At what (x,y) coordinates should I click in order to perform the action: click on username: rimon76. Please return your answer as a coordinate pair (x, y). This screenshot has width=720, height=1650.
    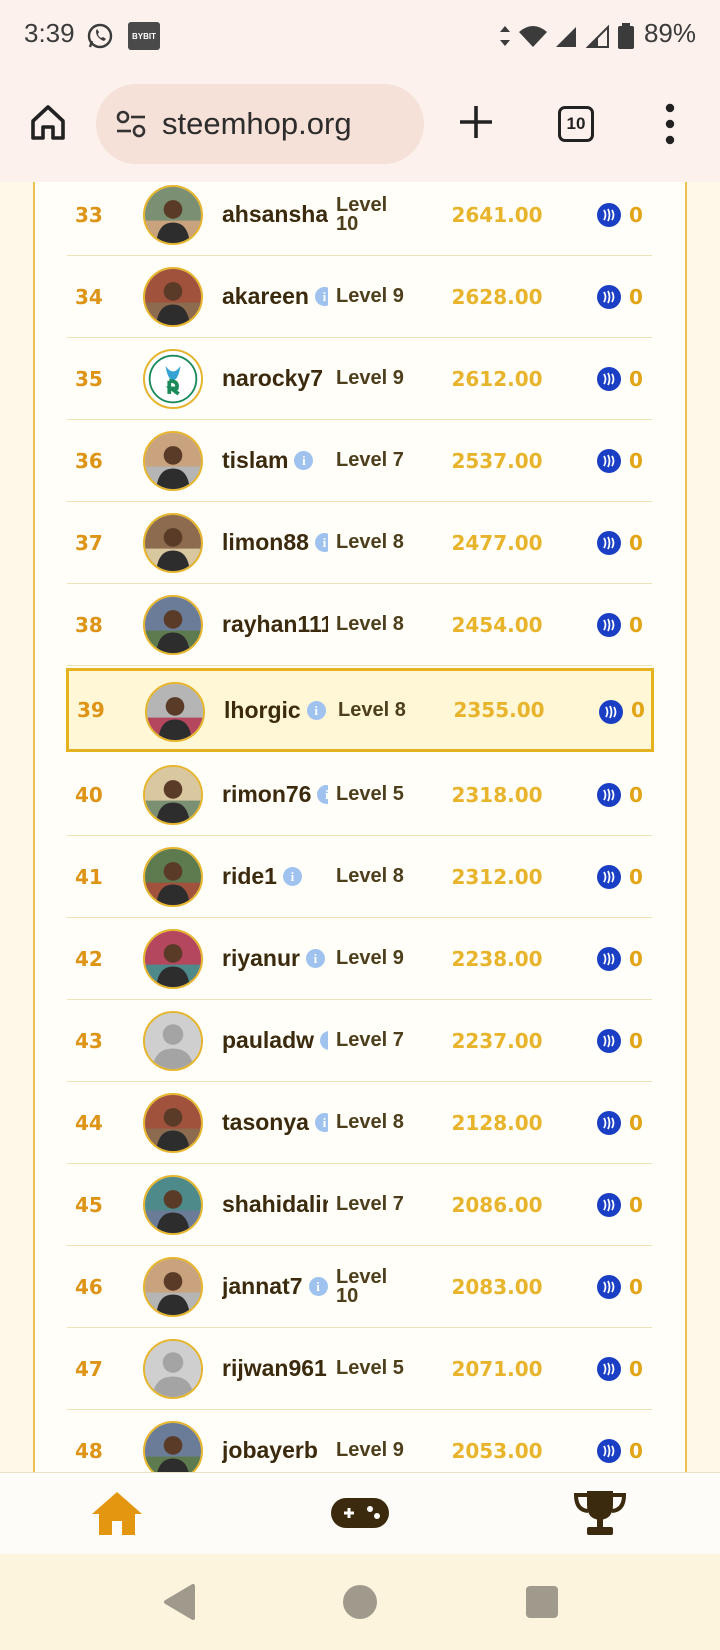
    Looking at the image, I should click on (266, 794).